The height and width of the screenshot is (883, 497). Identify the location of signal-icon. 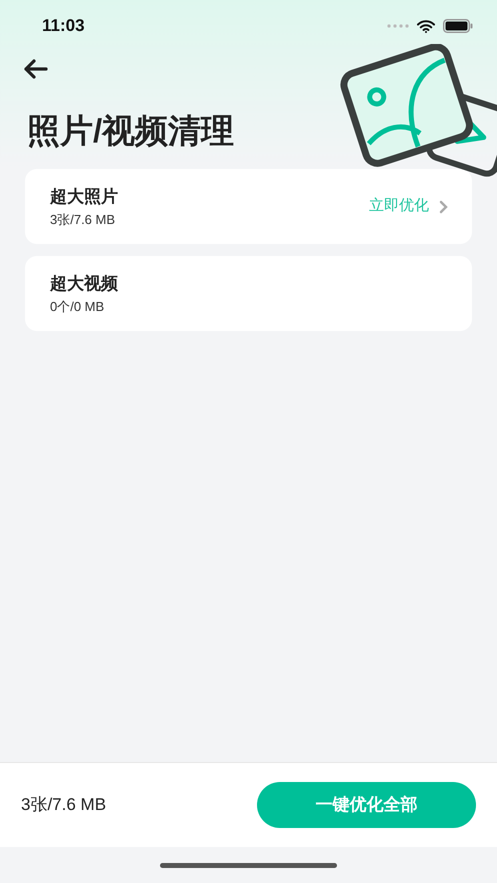
(398, 26).